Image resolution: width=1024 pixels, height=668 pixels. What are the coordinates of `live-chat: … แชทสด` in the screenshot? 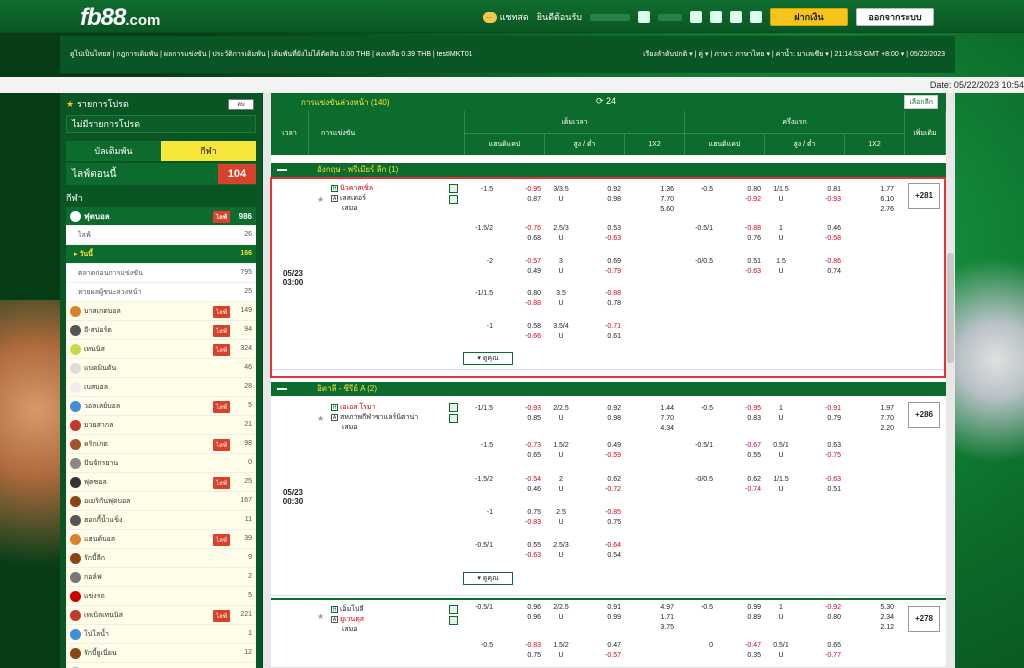 It's located at (505, 17).